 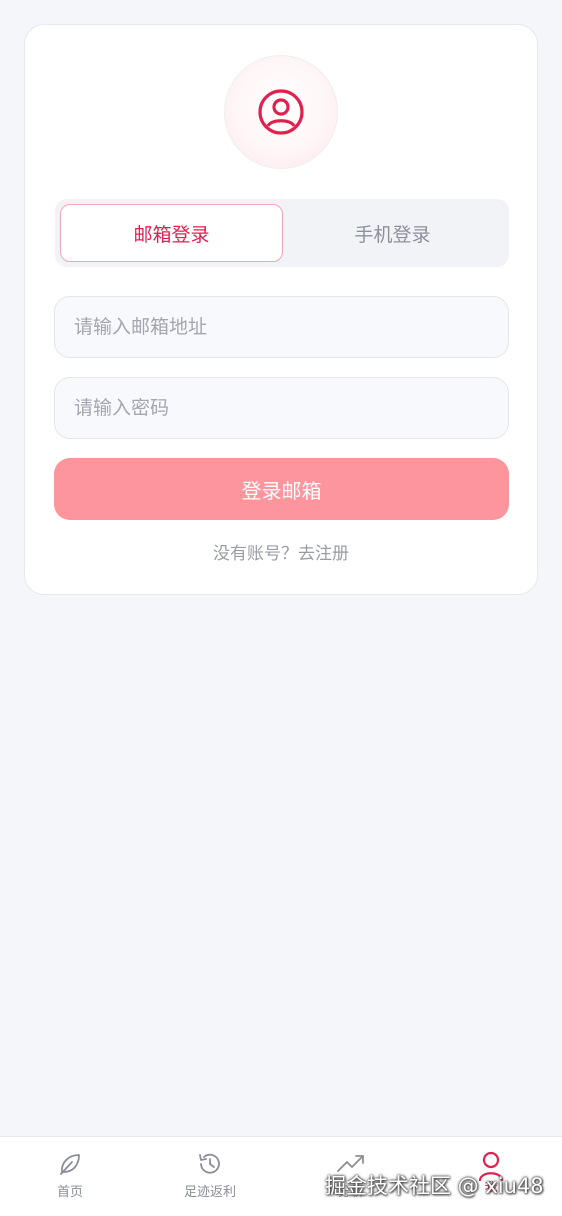 I want to click on password-field-wrapper, so click(x=281, y=408).